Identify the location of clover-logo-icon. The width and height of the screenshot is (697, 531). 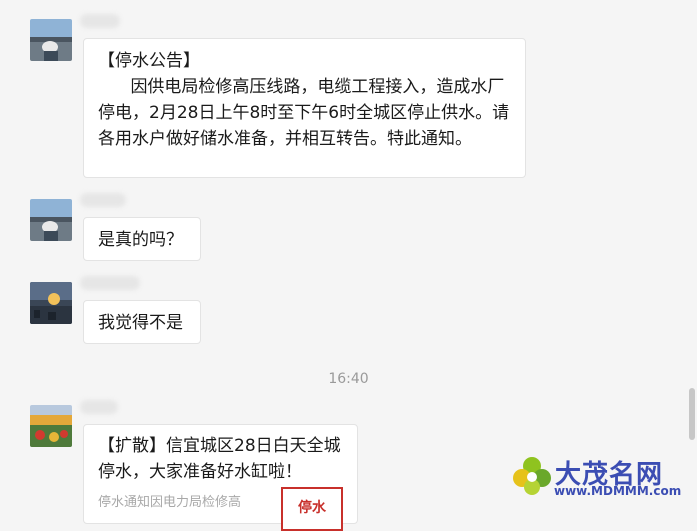
(532, 476).